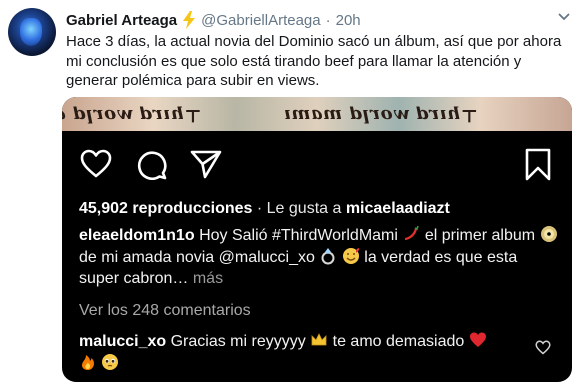  What do you see at coordinates (328, 255) in the screenshot?
I see `ring-icon` at bounding box center [328, 255].